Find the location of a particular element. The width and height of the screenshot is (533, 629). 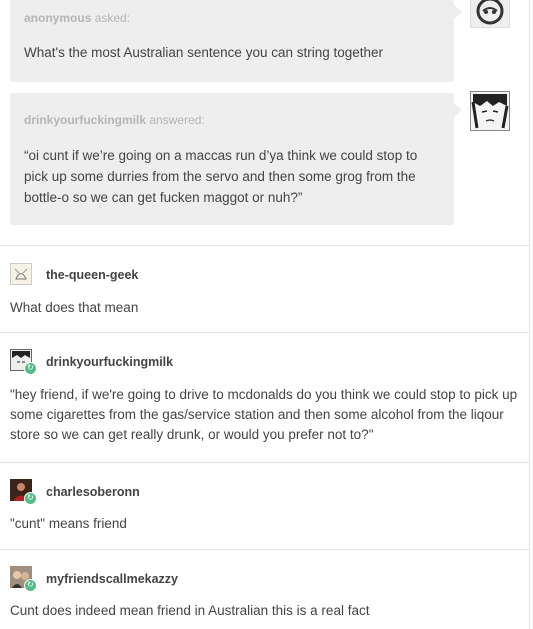

avatar is located at coordinates (21, 274).